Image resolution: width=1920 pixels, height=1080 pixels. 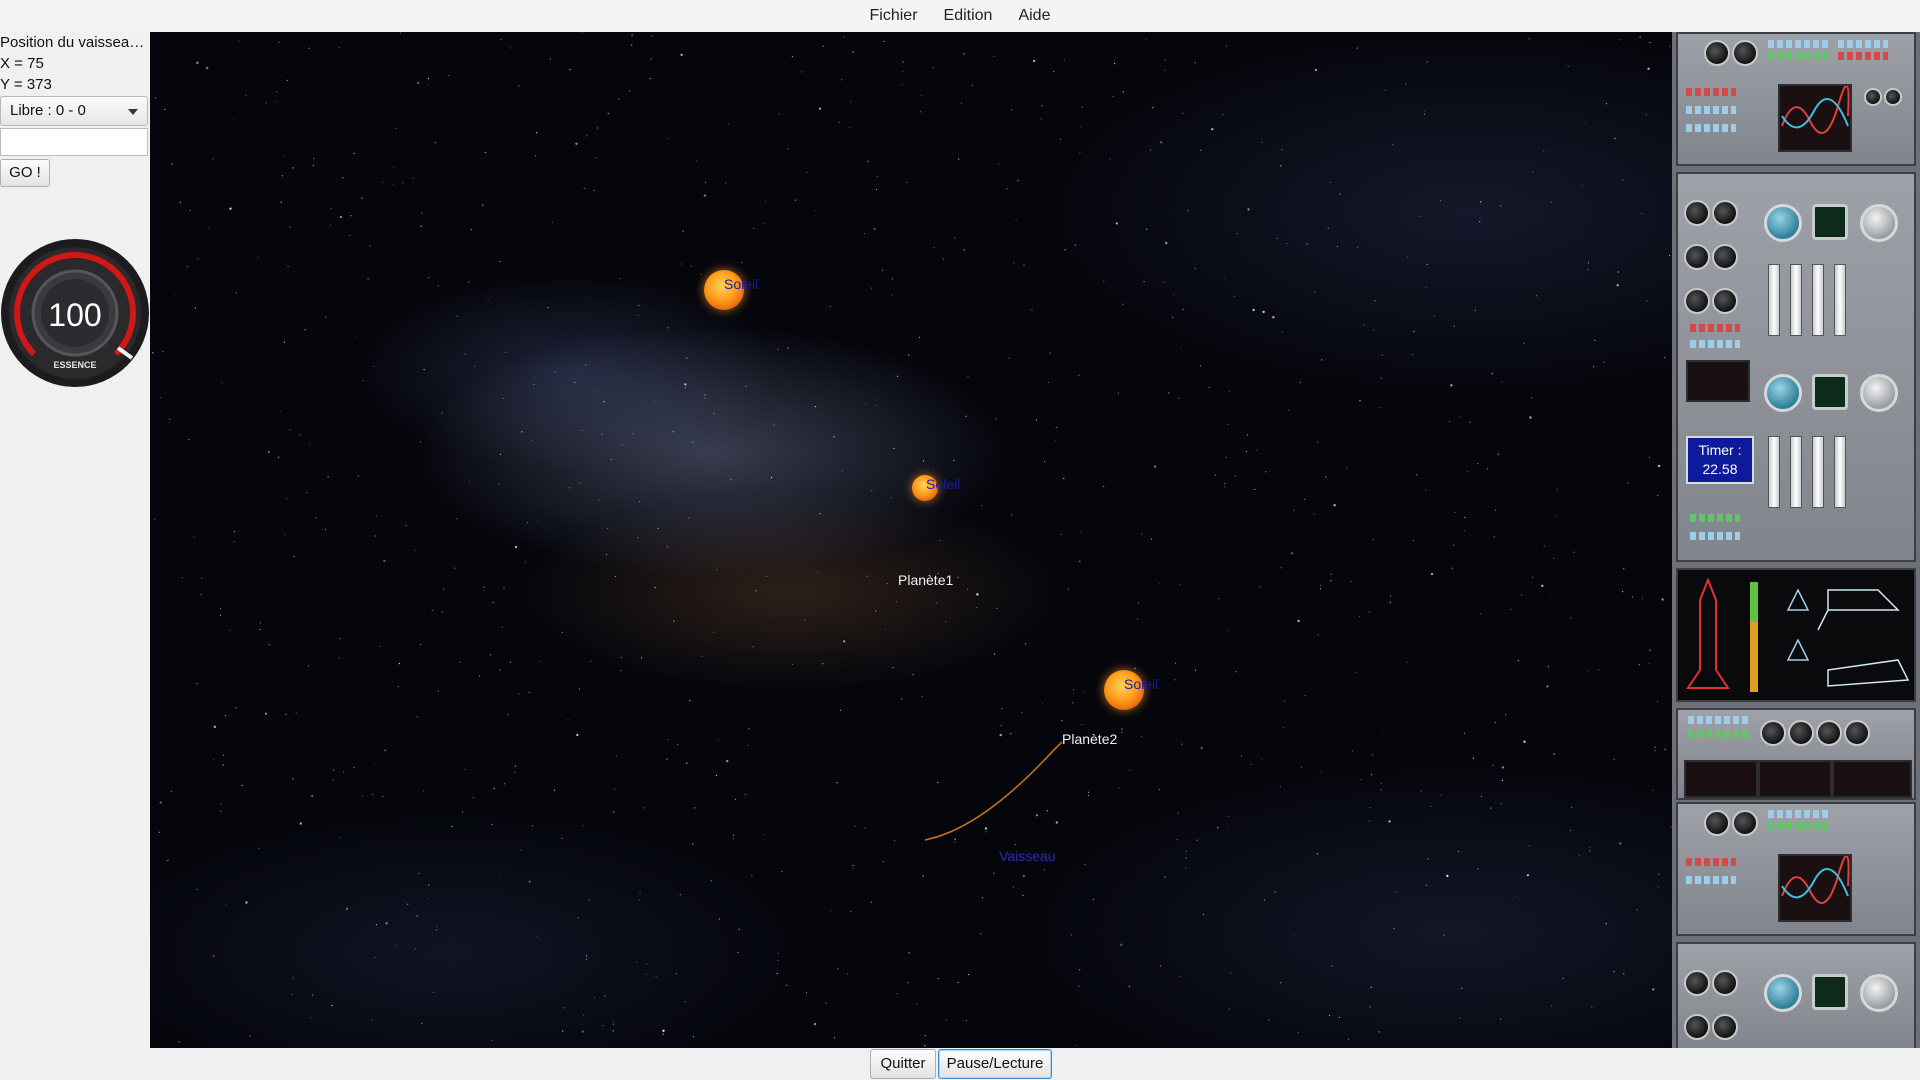 What do you see at coordinates (1796, 635) in the screenshot?
I see `shuttle-schematics` at bounding box center [1796, 635].